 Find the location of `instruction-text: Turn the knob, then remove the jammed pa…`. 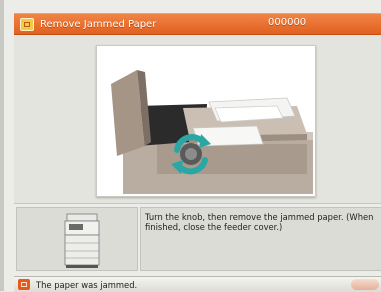

instruction-text: Turn the knob, then remove the jammed pa… is located at coordinates (259, 222).